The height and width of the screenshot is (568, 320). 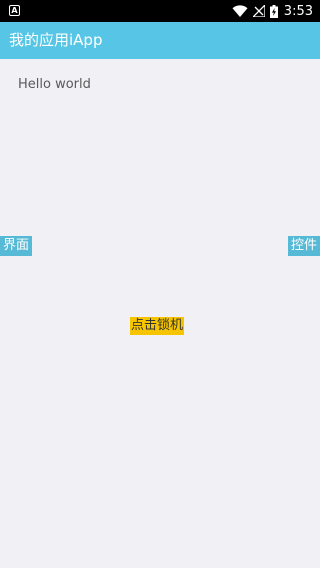 I want to click on notification-icon: A, so click(x=14, y=10).